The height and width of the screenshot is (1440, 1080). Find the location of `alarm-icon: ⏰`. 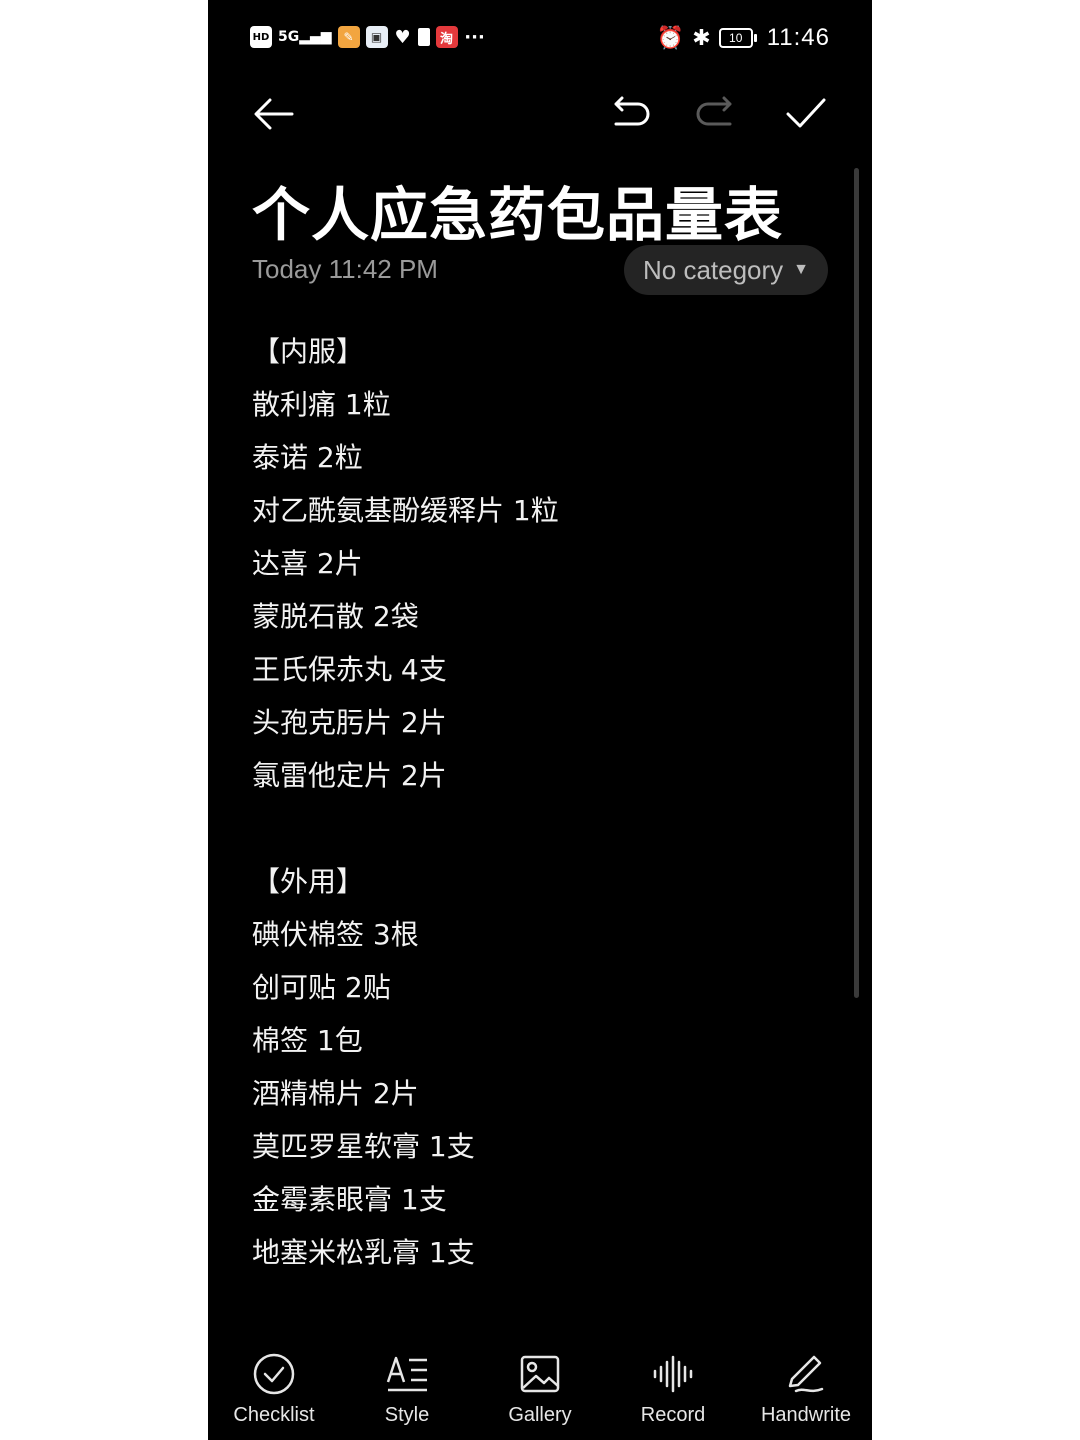

alarm-icon: ⏰ is located at coordinates (670, 37).